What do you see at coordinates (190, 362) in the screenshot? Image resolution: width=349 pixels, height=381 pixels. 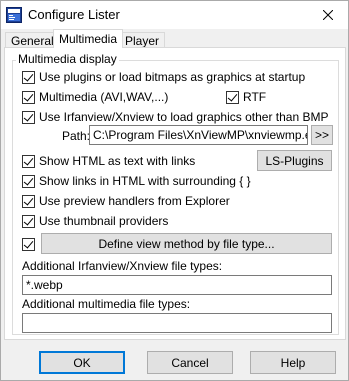 I see `cancel-button: Cancel` at bounding box center [190, 362].